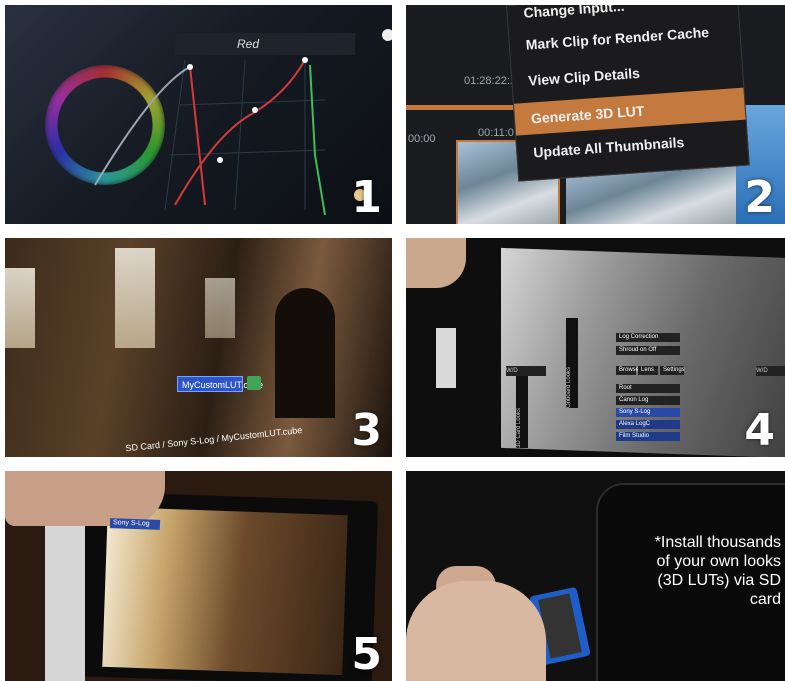 The height and width of the screenshot is (681, 785). What do you see at coordinates (572, 363) in the screenshot?
I see `onboard-looks-label: Onboard Looks` at bounding box center [572, 363].